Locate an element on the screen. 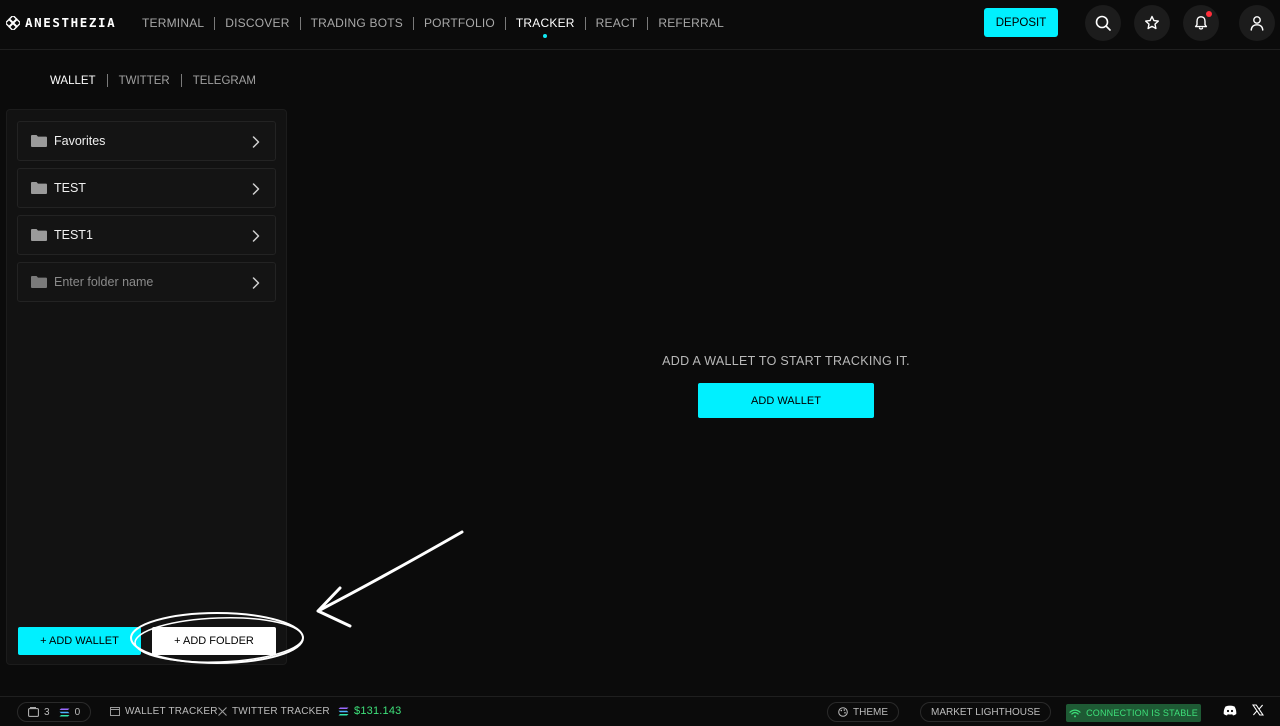  star-icon is located at coordinates (1152, 22).